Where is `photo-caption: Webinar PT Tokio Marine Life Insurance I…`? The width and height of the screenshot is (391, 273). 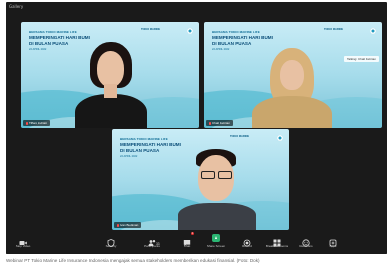 photo-caption: Webinar PT Tokio Marine Life Insurance I… is located at coordinates (133, 260).